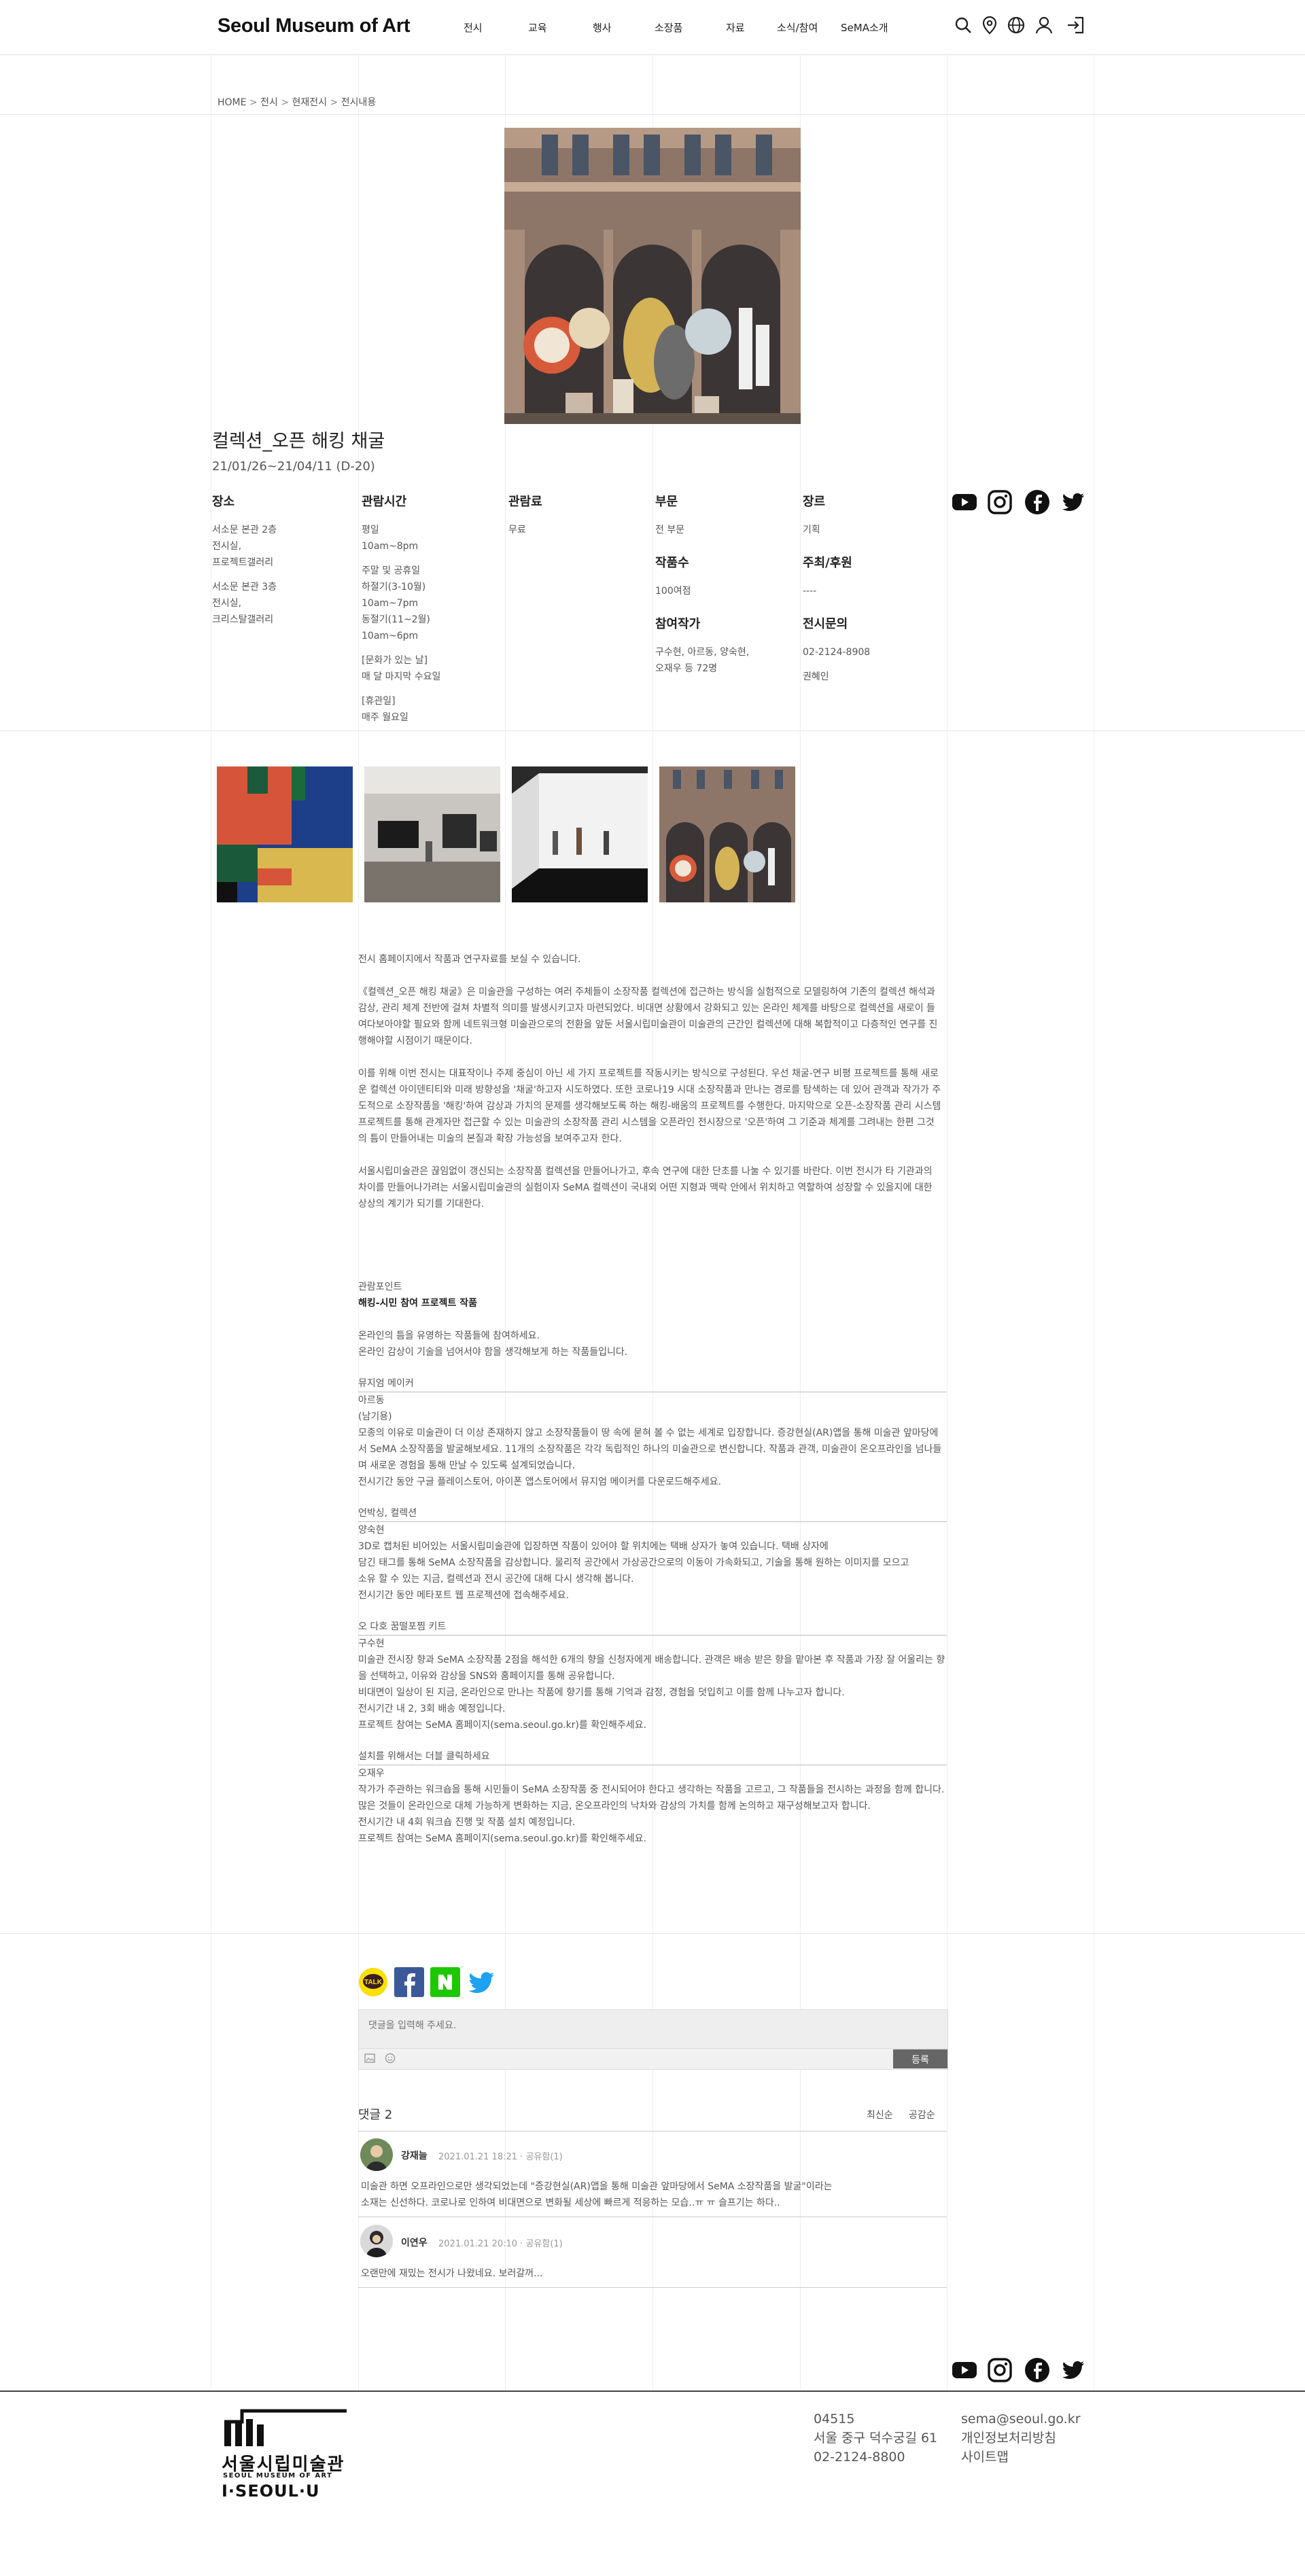 The width and height of the screenshot is (1305, 2576). I want to click on comment-date: 2021.01.21 20:10, so click(478, 2244).